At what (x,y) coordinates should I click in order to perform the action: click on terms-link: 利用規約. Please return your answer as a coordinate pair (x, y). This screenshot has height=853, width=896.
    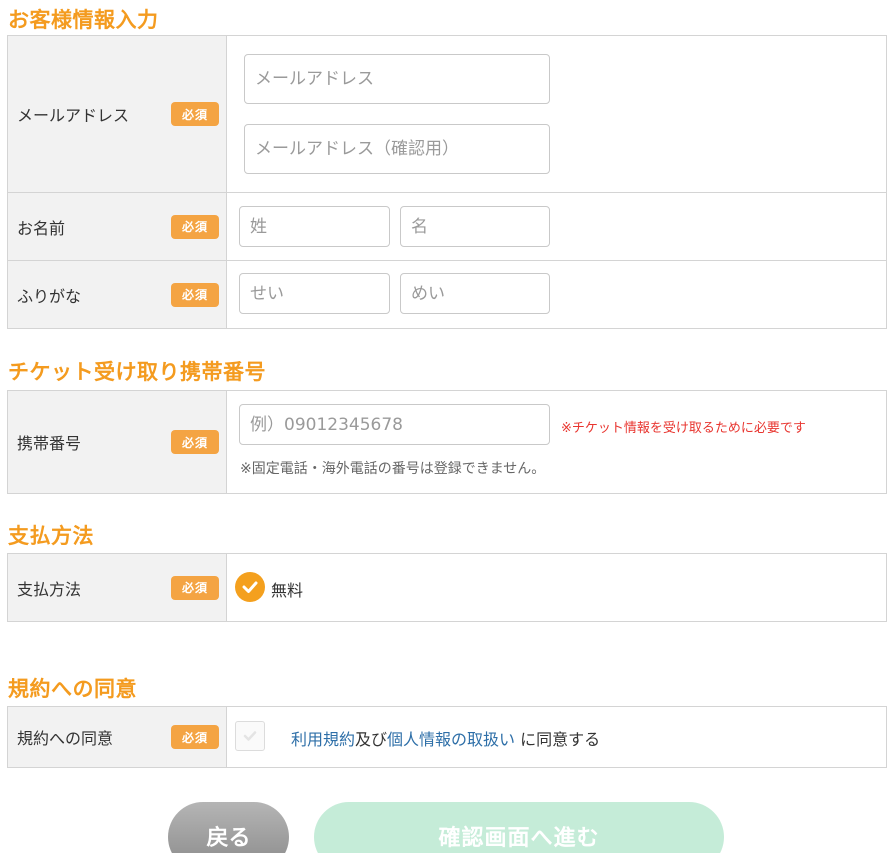
    Looking at the image, I should click on (323, 739).